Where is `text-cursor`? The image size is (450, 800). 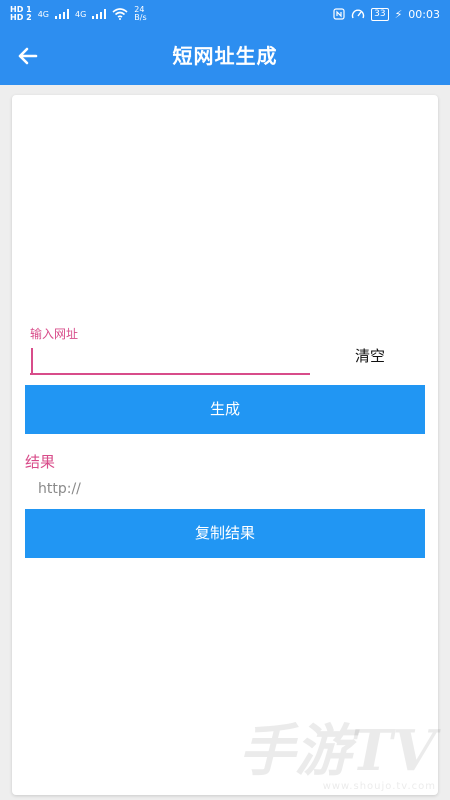 text-cursor is located at coordinates (32, 361).